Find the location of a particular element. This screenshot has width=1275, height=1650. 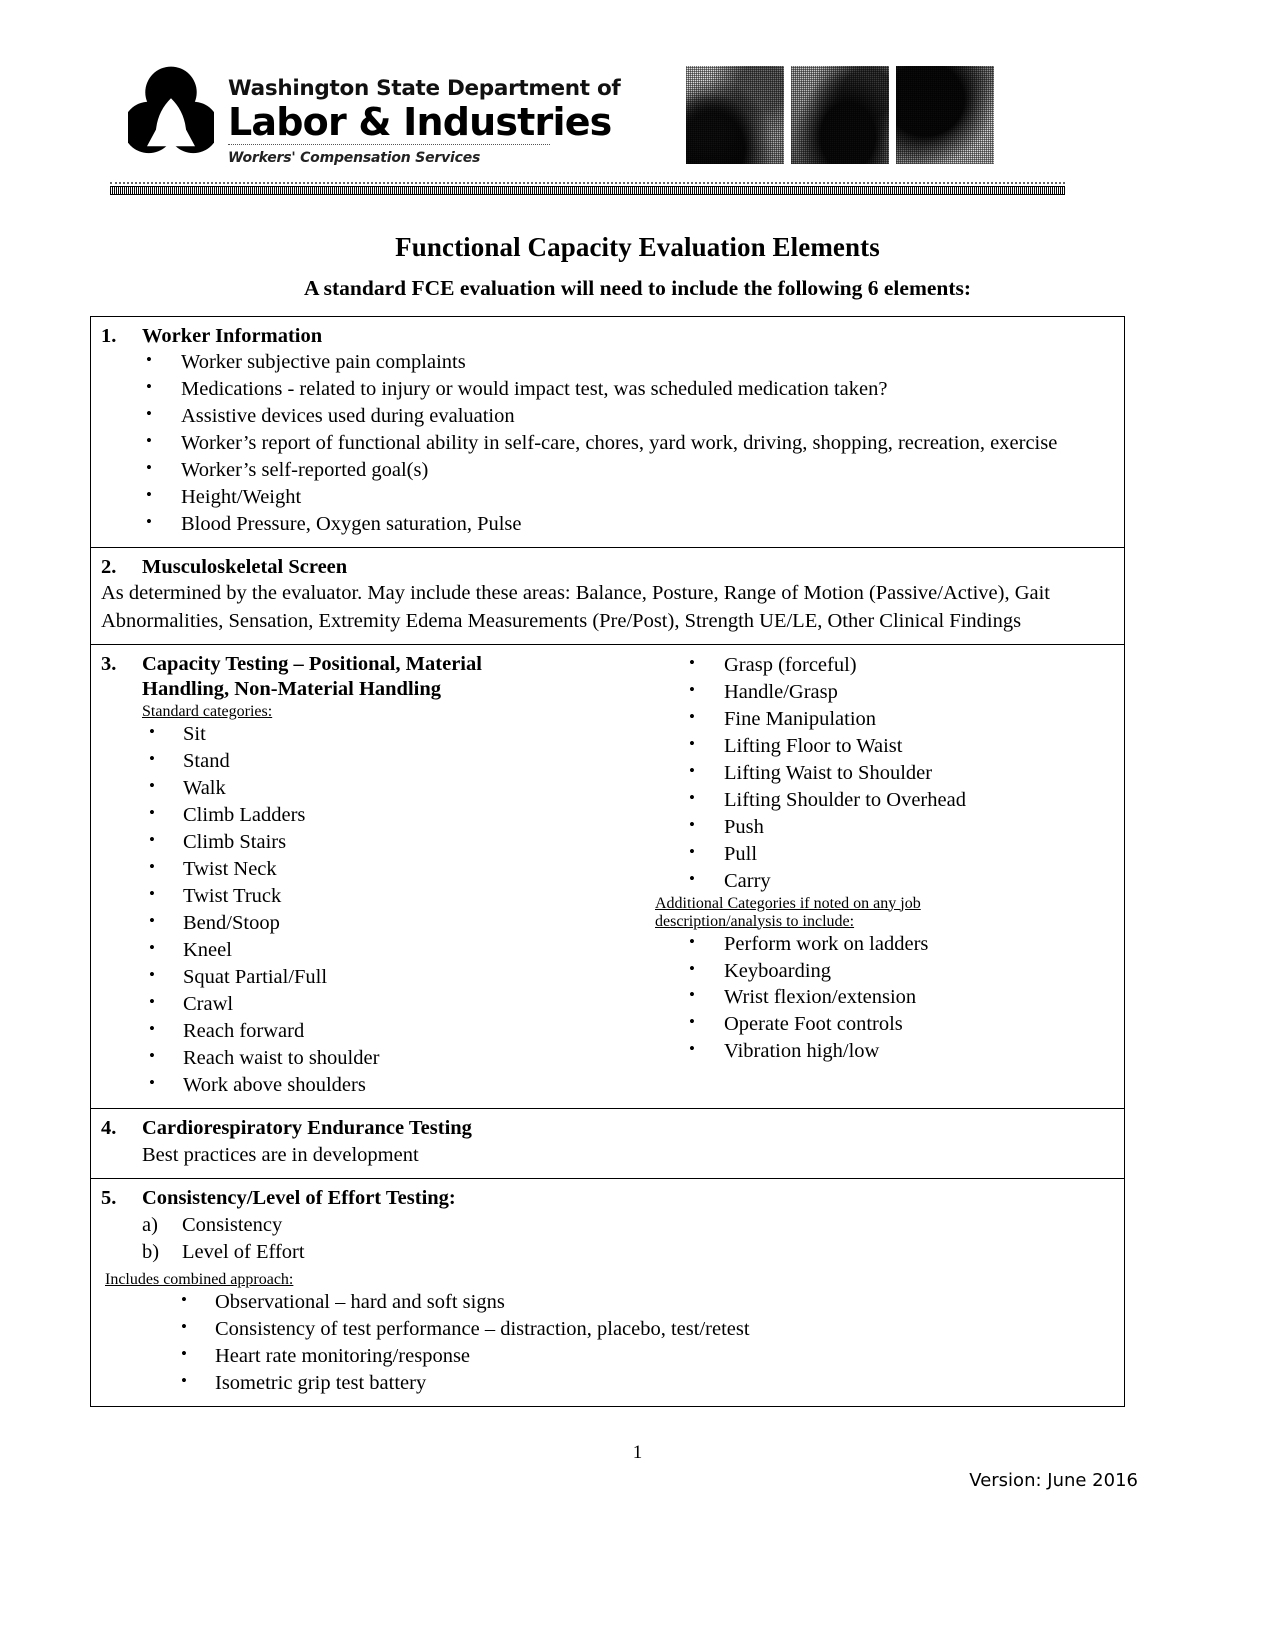

version-label: Version: June 2016 is located at coordinates (1053, 1480).